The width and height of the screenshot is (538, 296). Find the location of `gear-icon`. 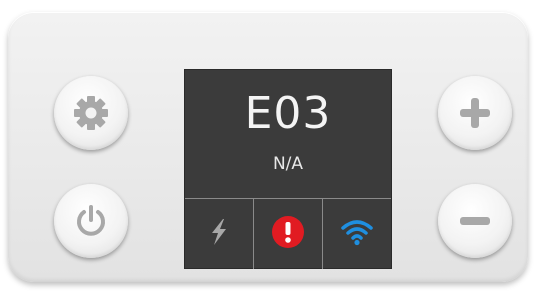

gear-icon is located at coordinates (91, 113).